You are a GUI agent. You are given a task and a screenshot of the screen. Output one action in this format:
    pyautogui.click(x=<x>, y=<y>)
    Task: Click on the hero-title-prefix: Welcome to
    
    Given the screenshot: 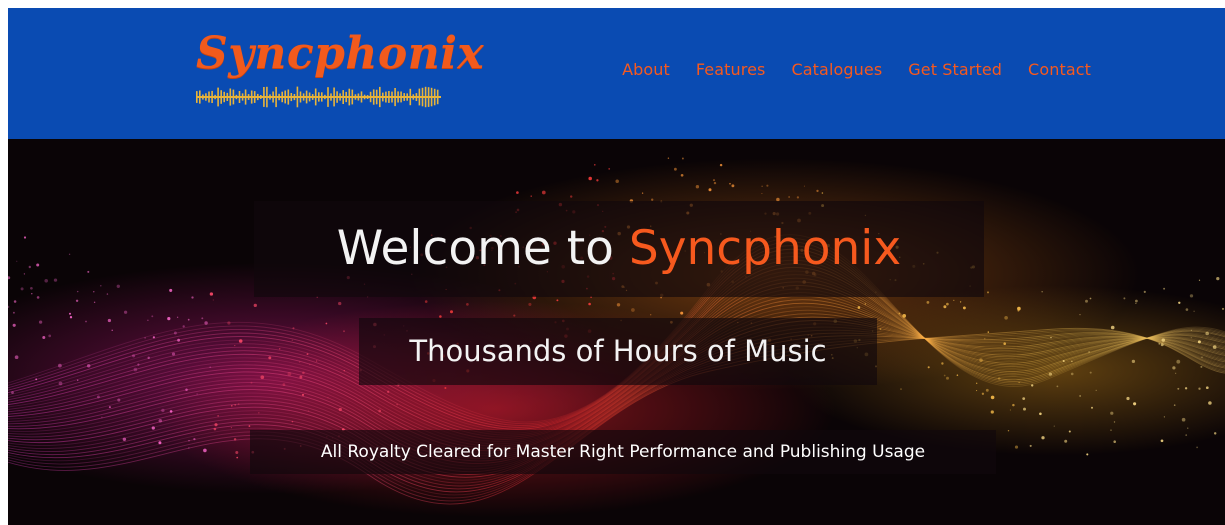 What is the action you would take?
    pyautogui.click(x=482, y=248)
    